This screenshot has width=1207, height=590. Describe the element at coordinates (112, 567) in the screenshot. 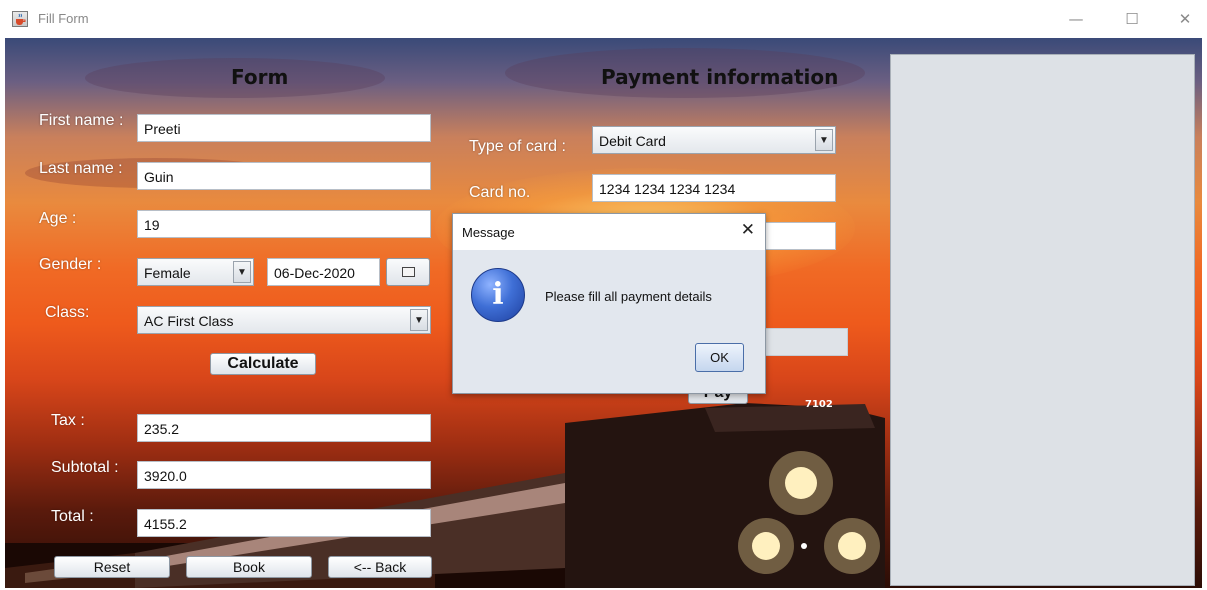

I see `reset-button: Reset` at that location.